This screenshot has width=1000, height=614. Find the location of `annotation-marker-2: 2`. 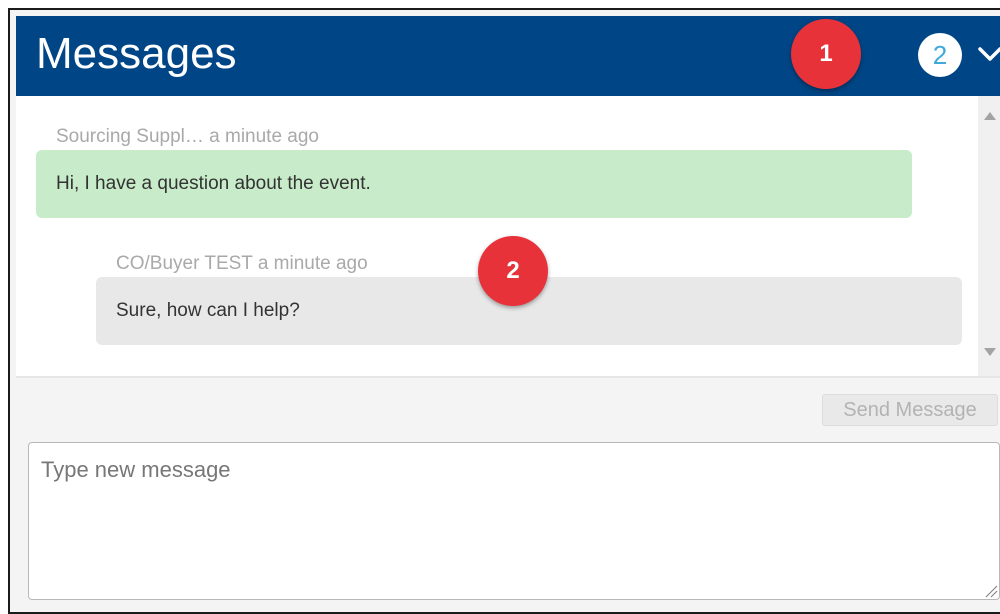

annotation-marker-2: 2 is located at coordinates (513, 271).